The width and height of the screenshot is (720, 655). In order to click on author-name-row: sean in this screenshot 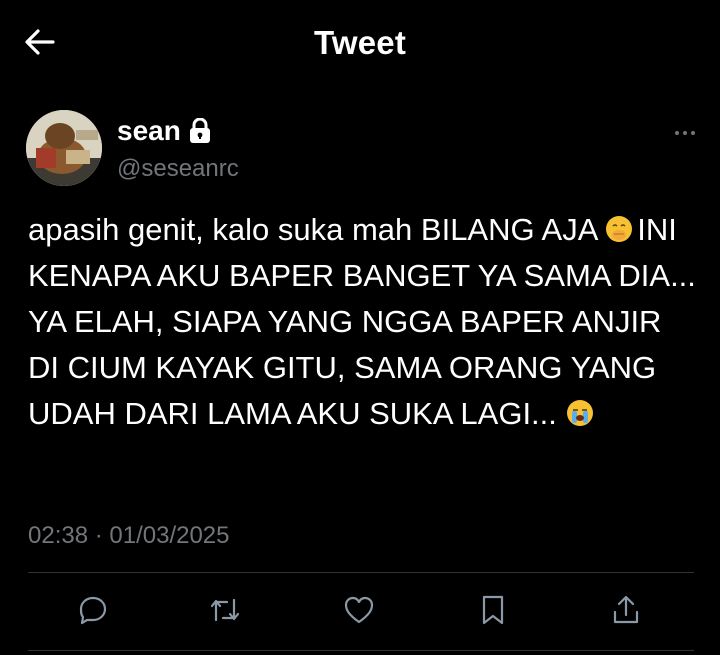, I will do `click(164, 131)`.